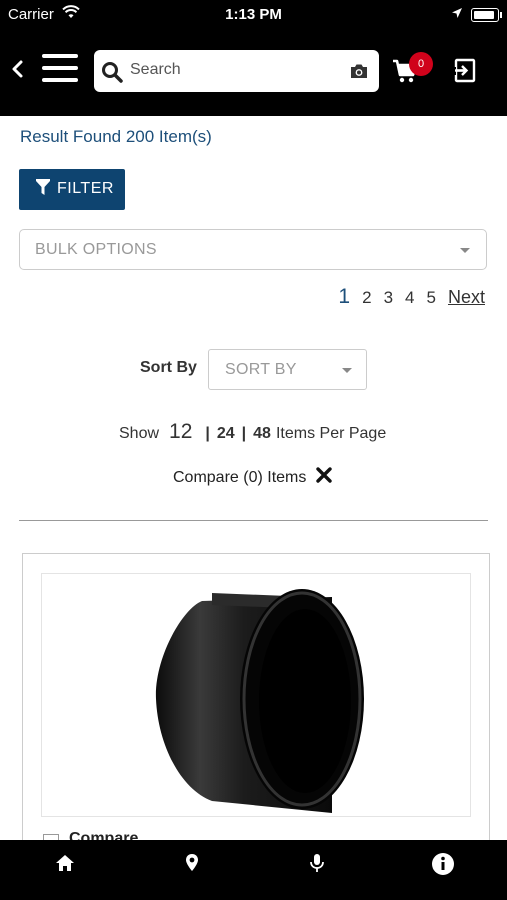 Image resolution: width=507 pixels, height=900 pixels. What do you see at coordinates (43, 190) in the screenshot?
I see `funnel-icon` at bounding box center [43, 190].